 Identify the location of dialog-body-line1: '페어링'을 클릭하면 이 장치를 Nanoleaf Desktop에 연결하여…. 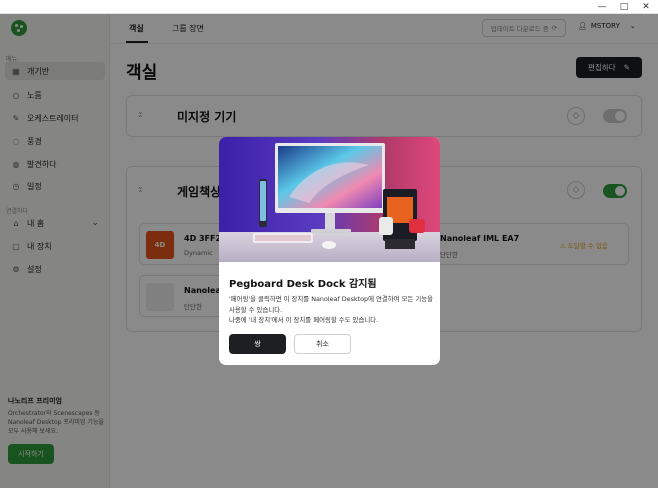
(331, 304).